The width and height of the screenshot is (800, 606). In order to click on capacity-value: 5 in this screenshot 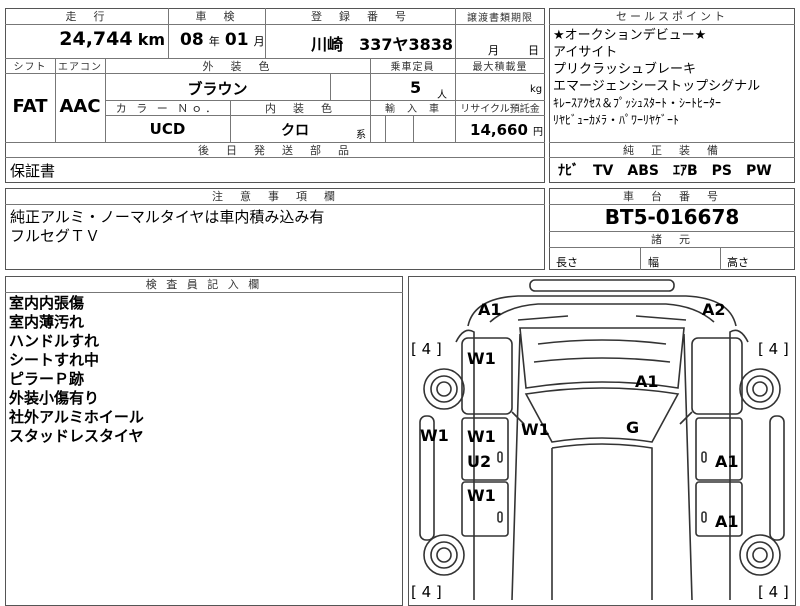, I will do `click(416, 87)`.